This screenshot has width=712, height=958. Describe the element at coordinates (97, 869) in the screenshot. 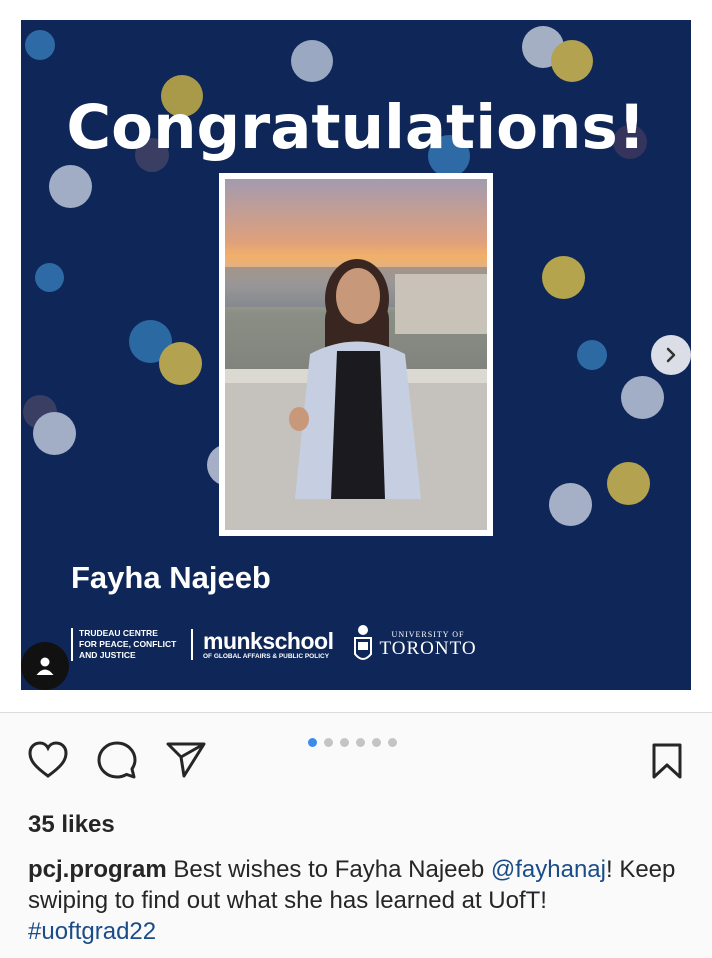

I see `caption-username: pcj.program` at that location.